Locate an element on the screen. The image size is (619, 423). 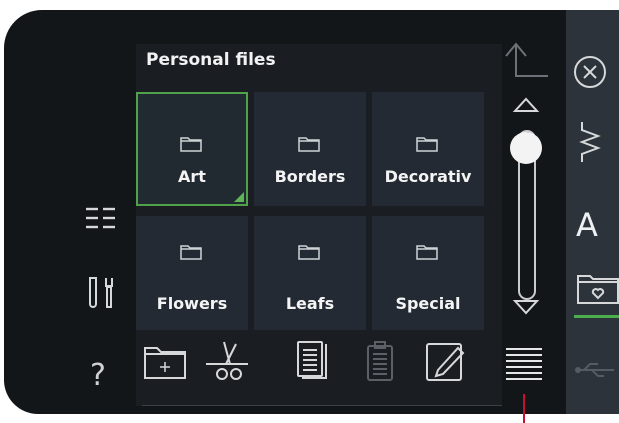
rename-icon is located at coordinates (446, 362).